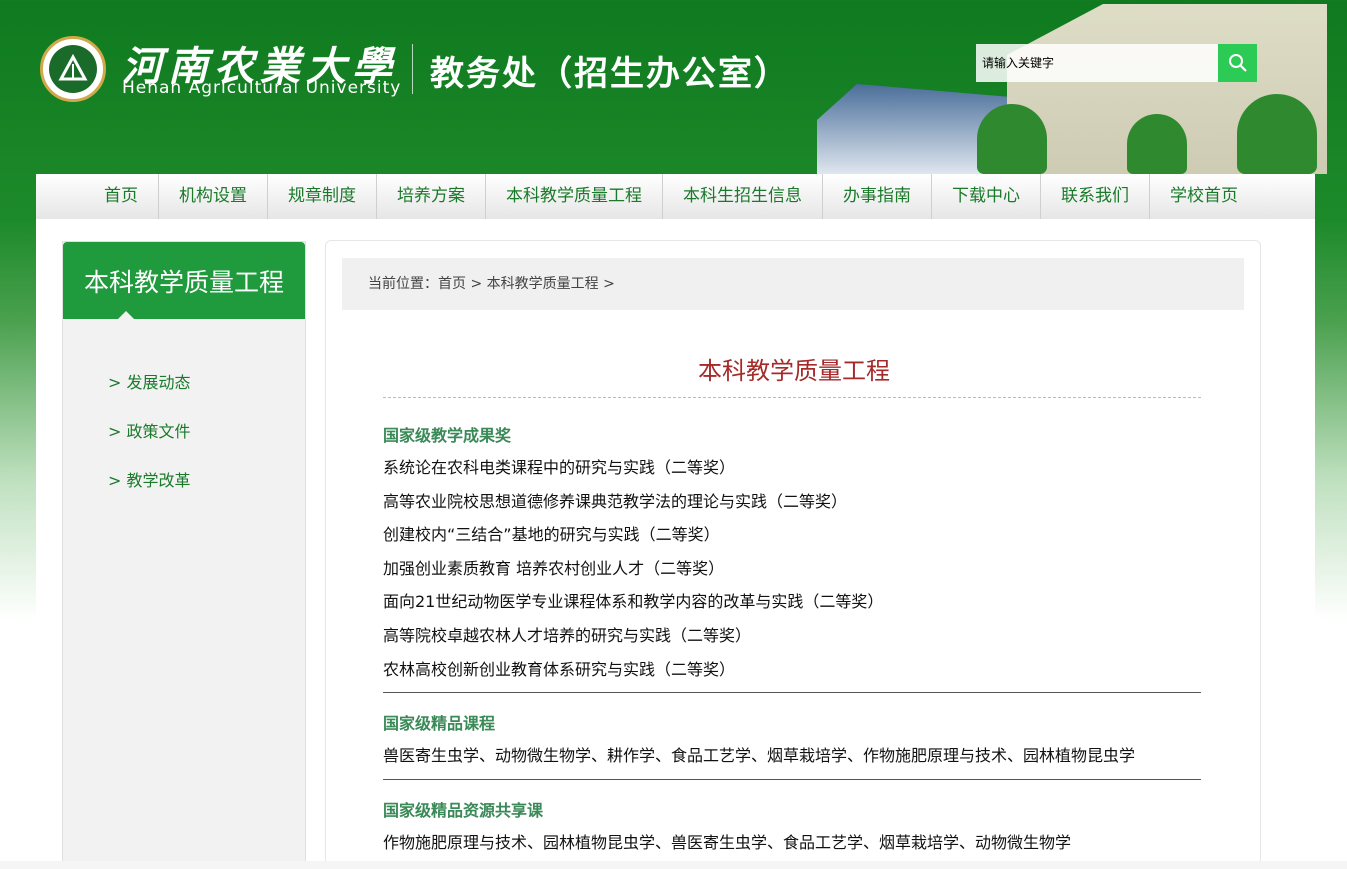 This screenshot has width=1347, height=869. I want to click on logo-emblem-icon, so click(73, 69).